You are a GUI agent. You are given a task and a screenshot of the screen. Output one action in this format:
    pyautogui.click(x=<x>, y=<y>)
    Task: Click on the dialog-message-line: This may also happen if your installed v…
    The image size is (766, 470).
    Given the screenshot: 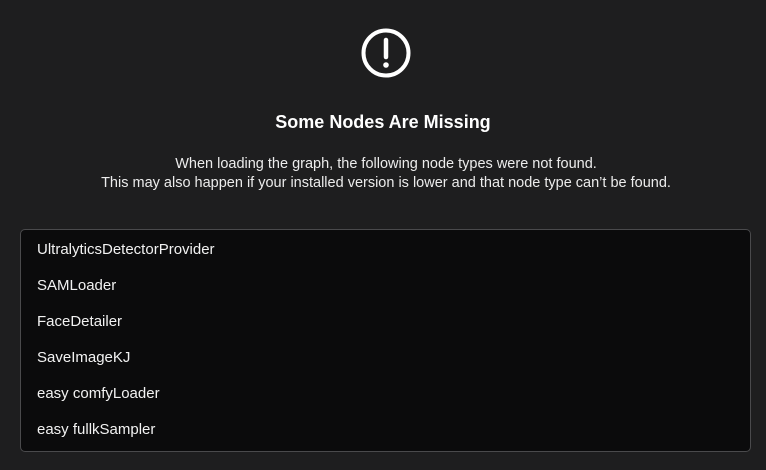 What is the action you would take?
    pyautogui.click(x=386, y=183)
    